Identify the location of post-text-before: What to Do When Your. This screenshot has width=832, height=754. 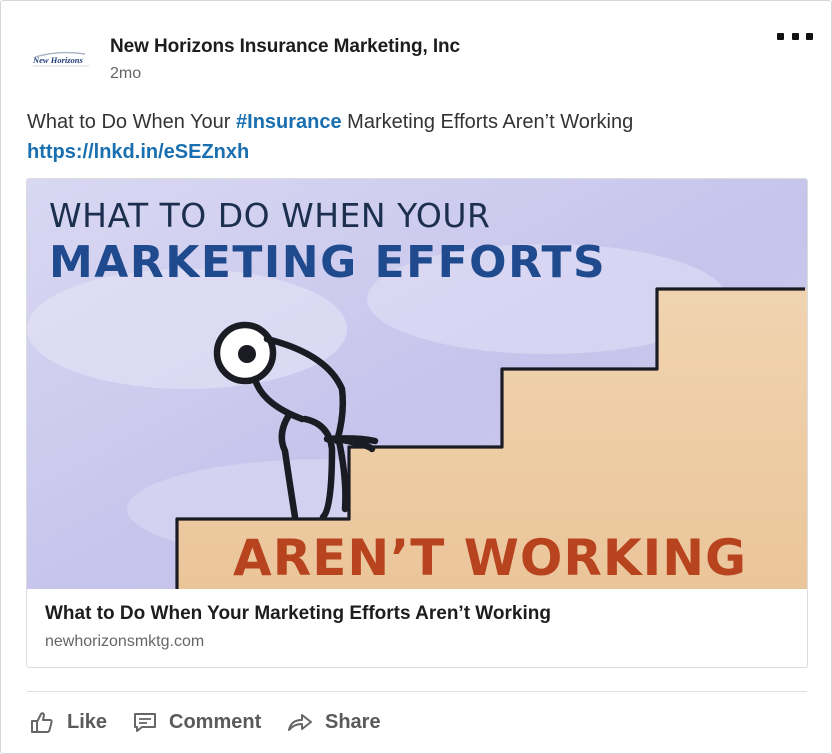
(132, 122).